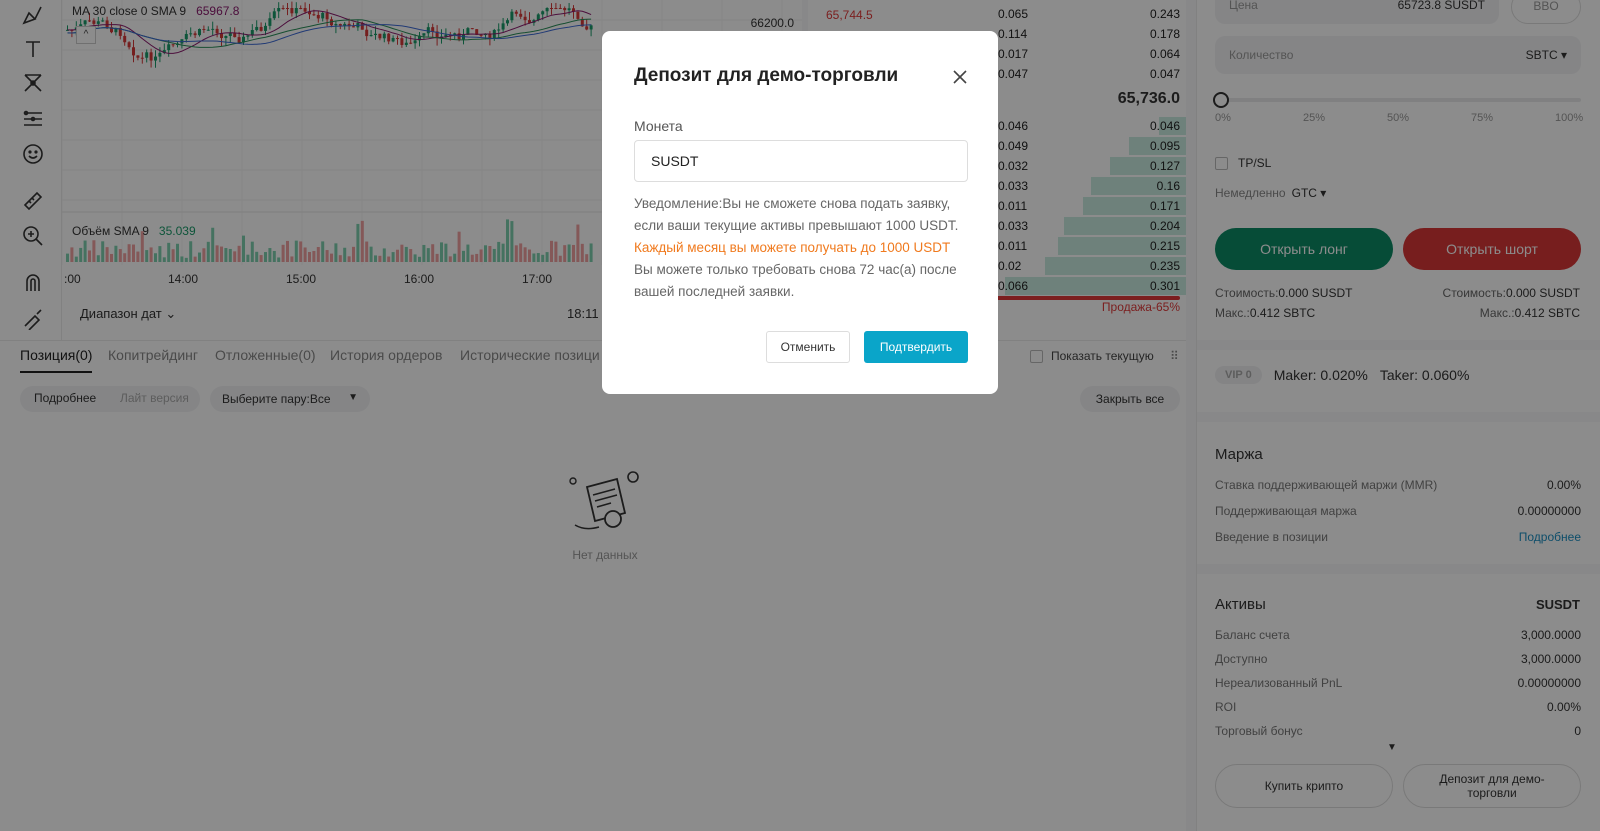 This screenshot has width=1600, height=831. I want to click on coin-label: Монета, so click(658, 126).